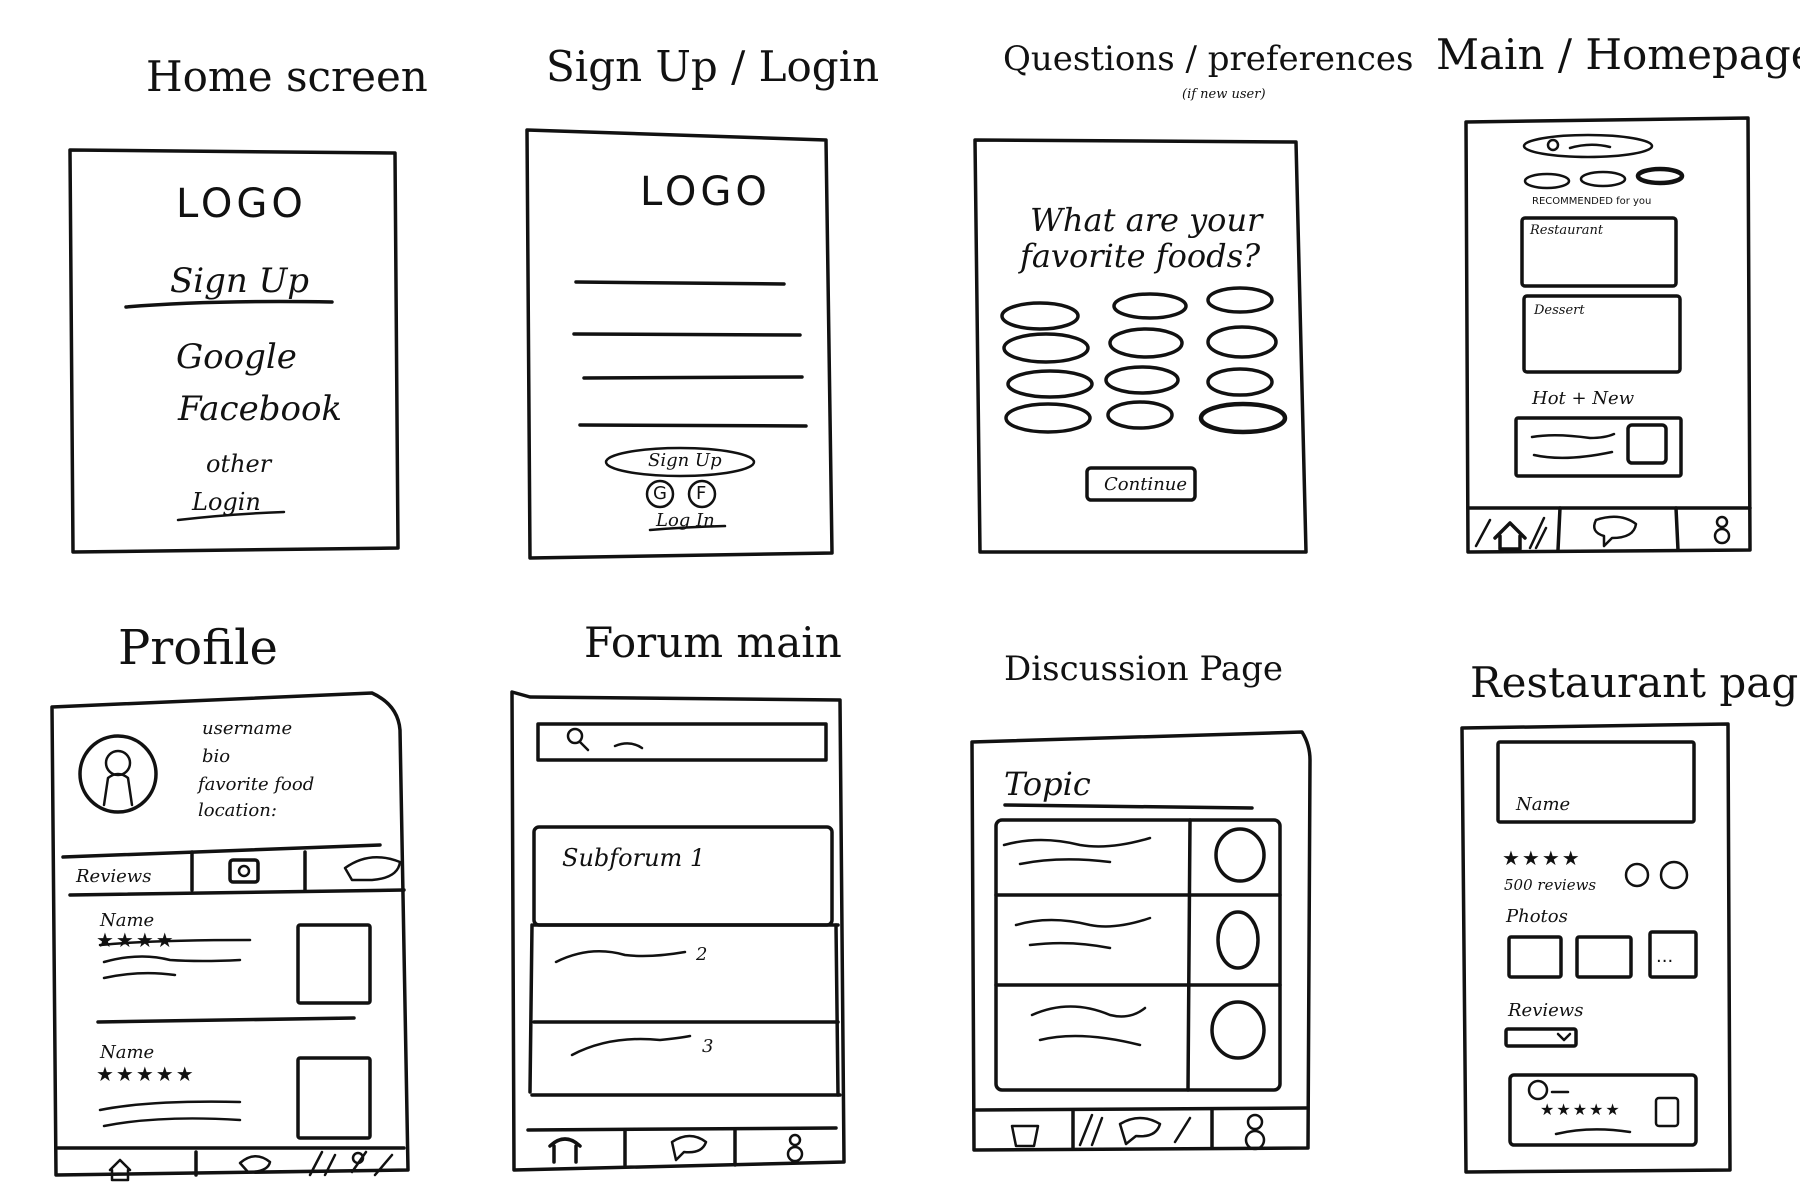 This screenshot has height=1200, width=1800. I want to click on signup-logo: LOGO, so click(705, 192).